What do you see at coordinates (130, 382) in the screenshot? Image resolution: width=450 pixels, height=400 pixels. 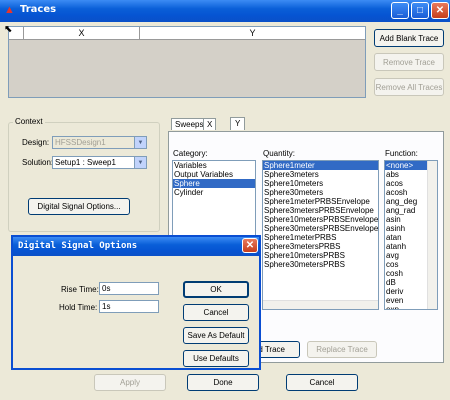 I see `apply-button: Apply` at bounding box center [130, 382].